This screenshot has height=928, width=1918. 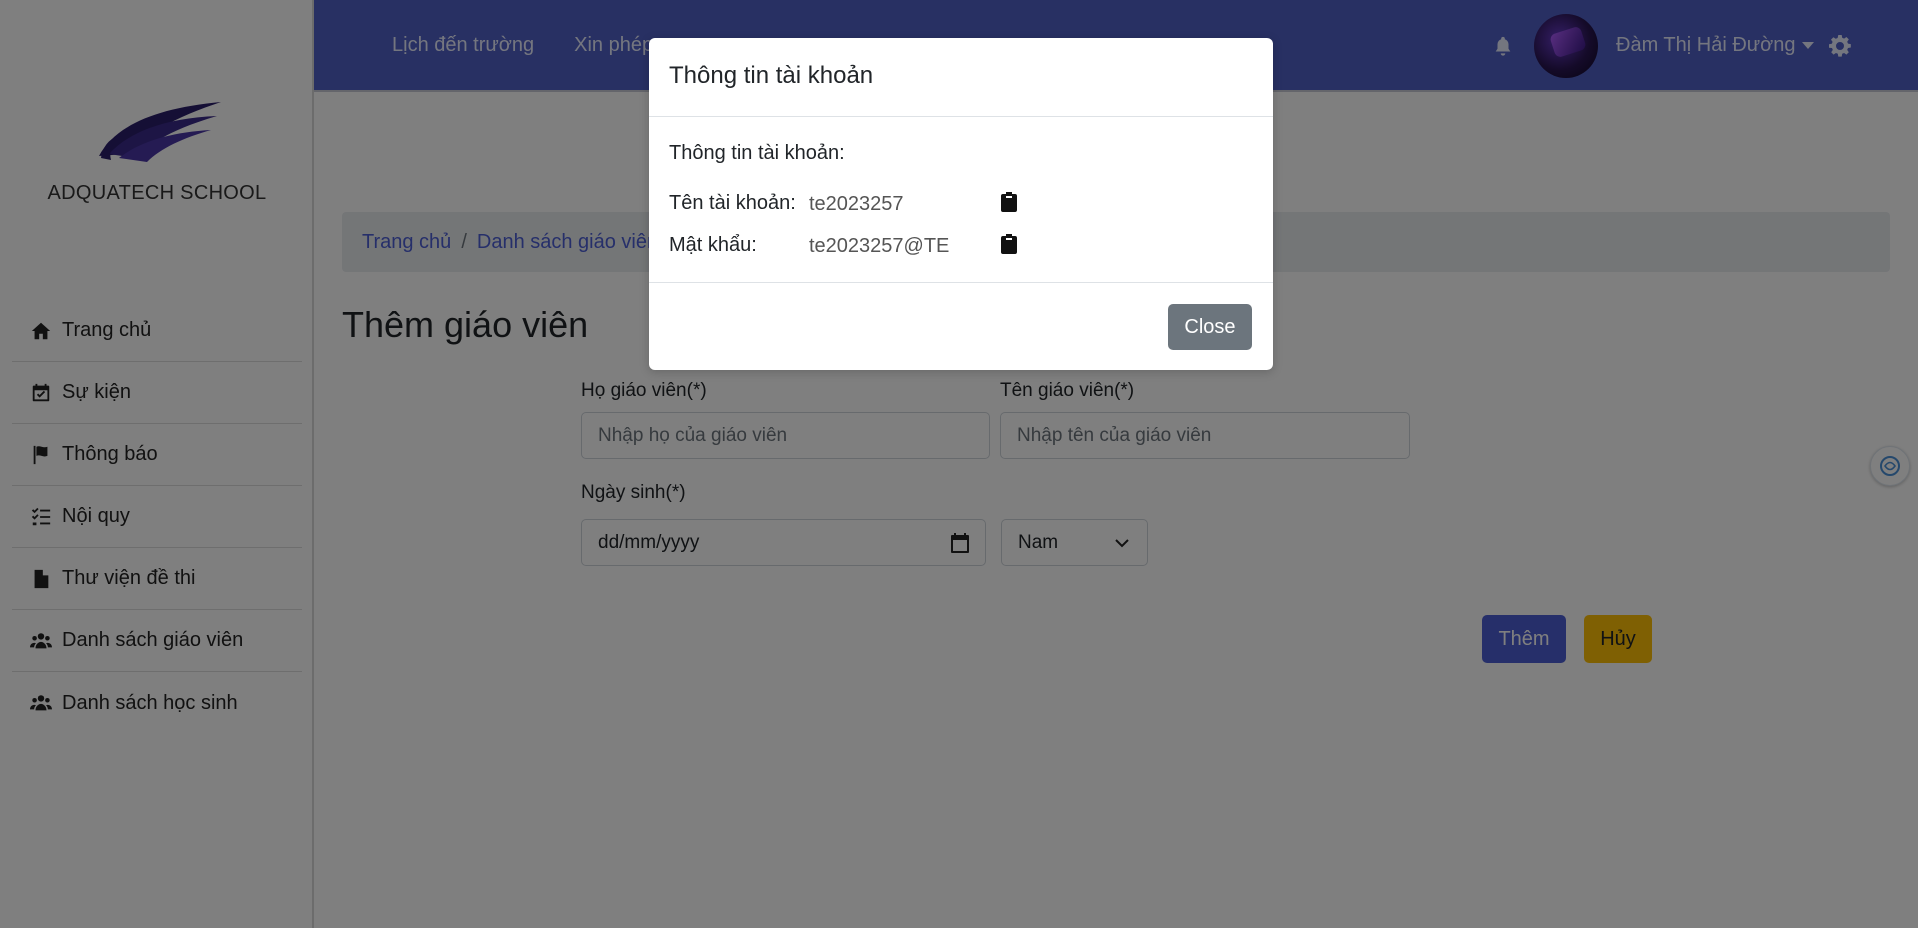 I want to click on copy-username-icon, so click(x=1009, y=202).